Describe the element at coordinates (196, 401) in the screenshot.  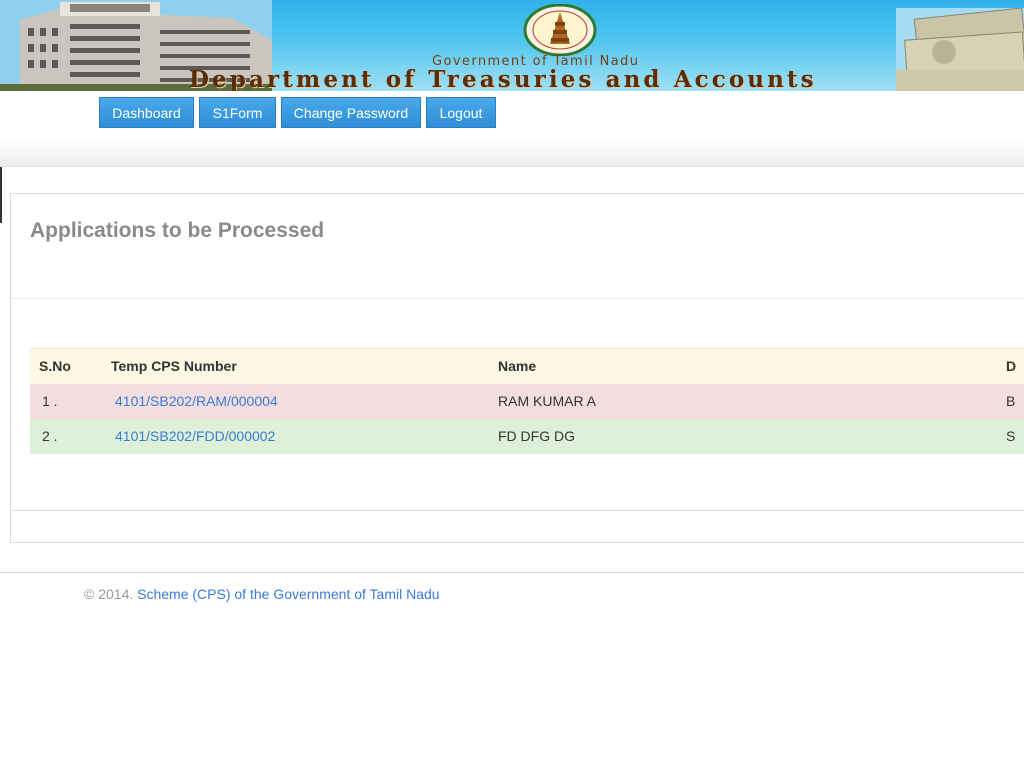
I see `cps-number-link: 4101/SB202/RAM/000004` at that location.